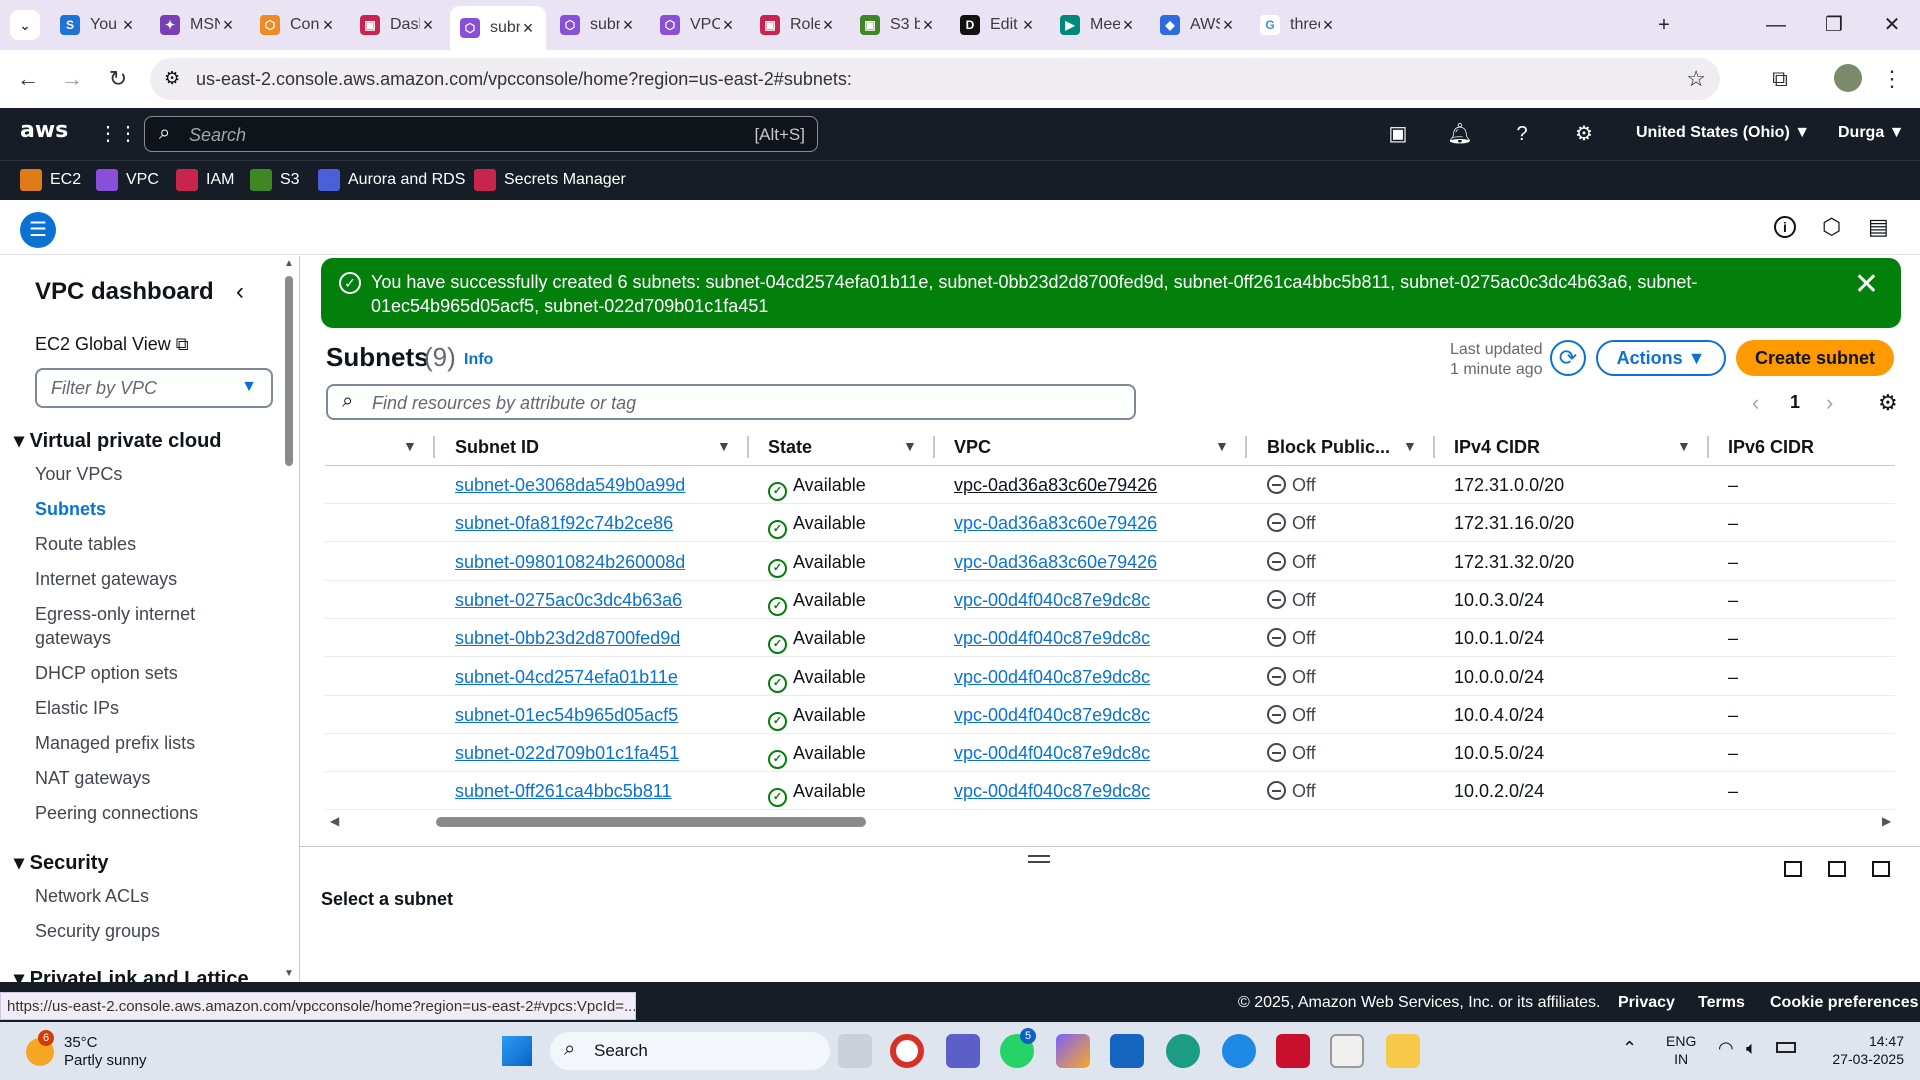 This screenshot has width=1920, height=1080. What do you see at coordinates (731, 402) in the screenshot?
I see `find-resources-input: ⌕ Find resources by attribute or tag` at bounding box center [731, 402].